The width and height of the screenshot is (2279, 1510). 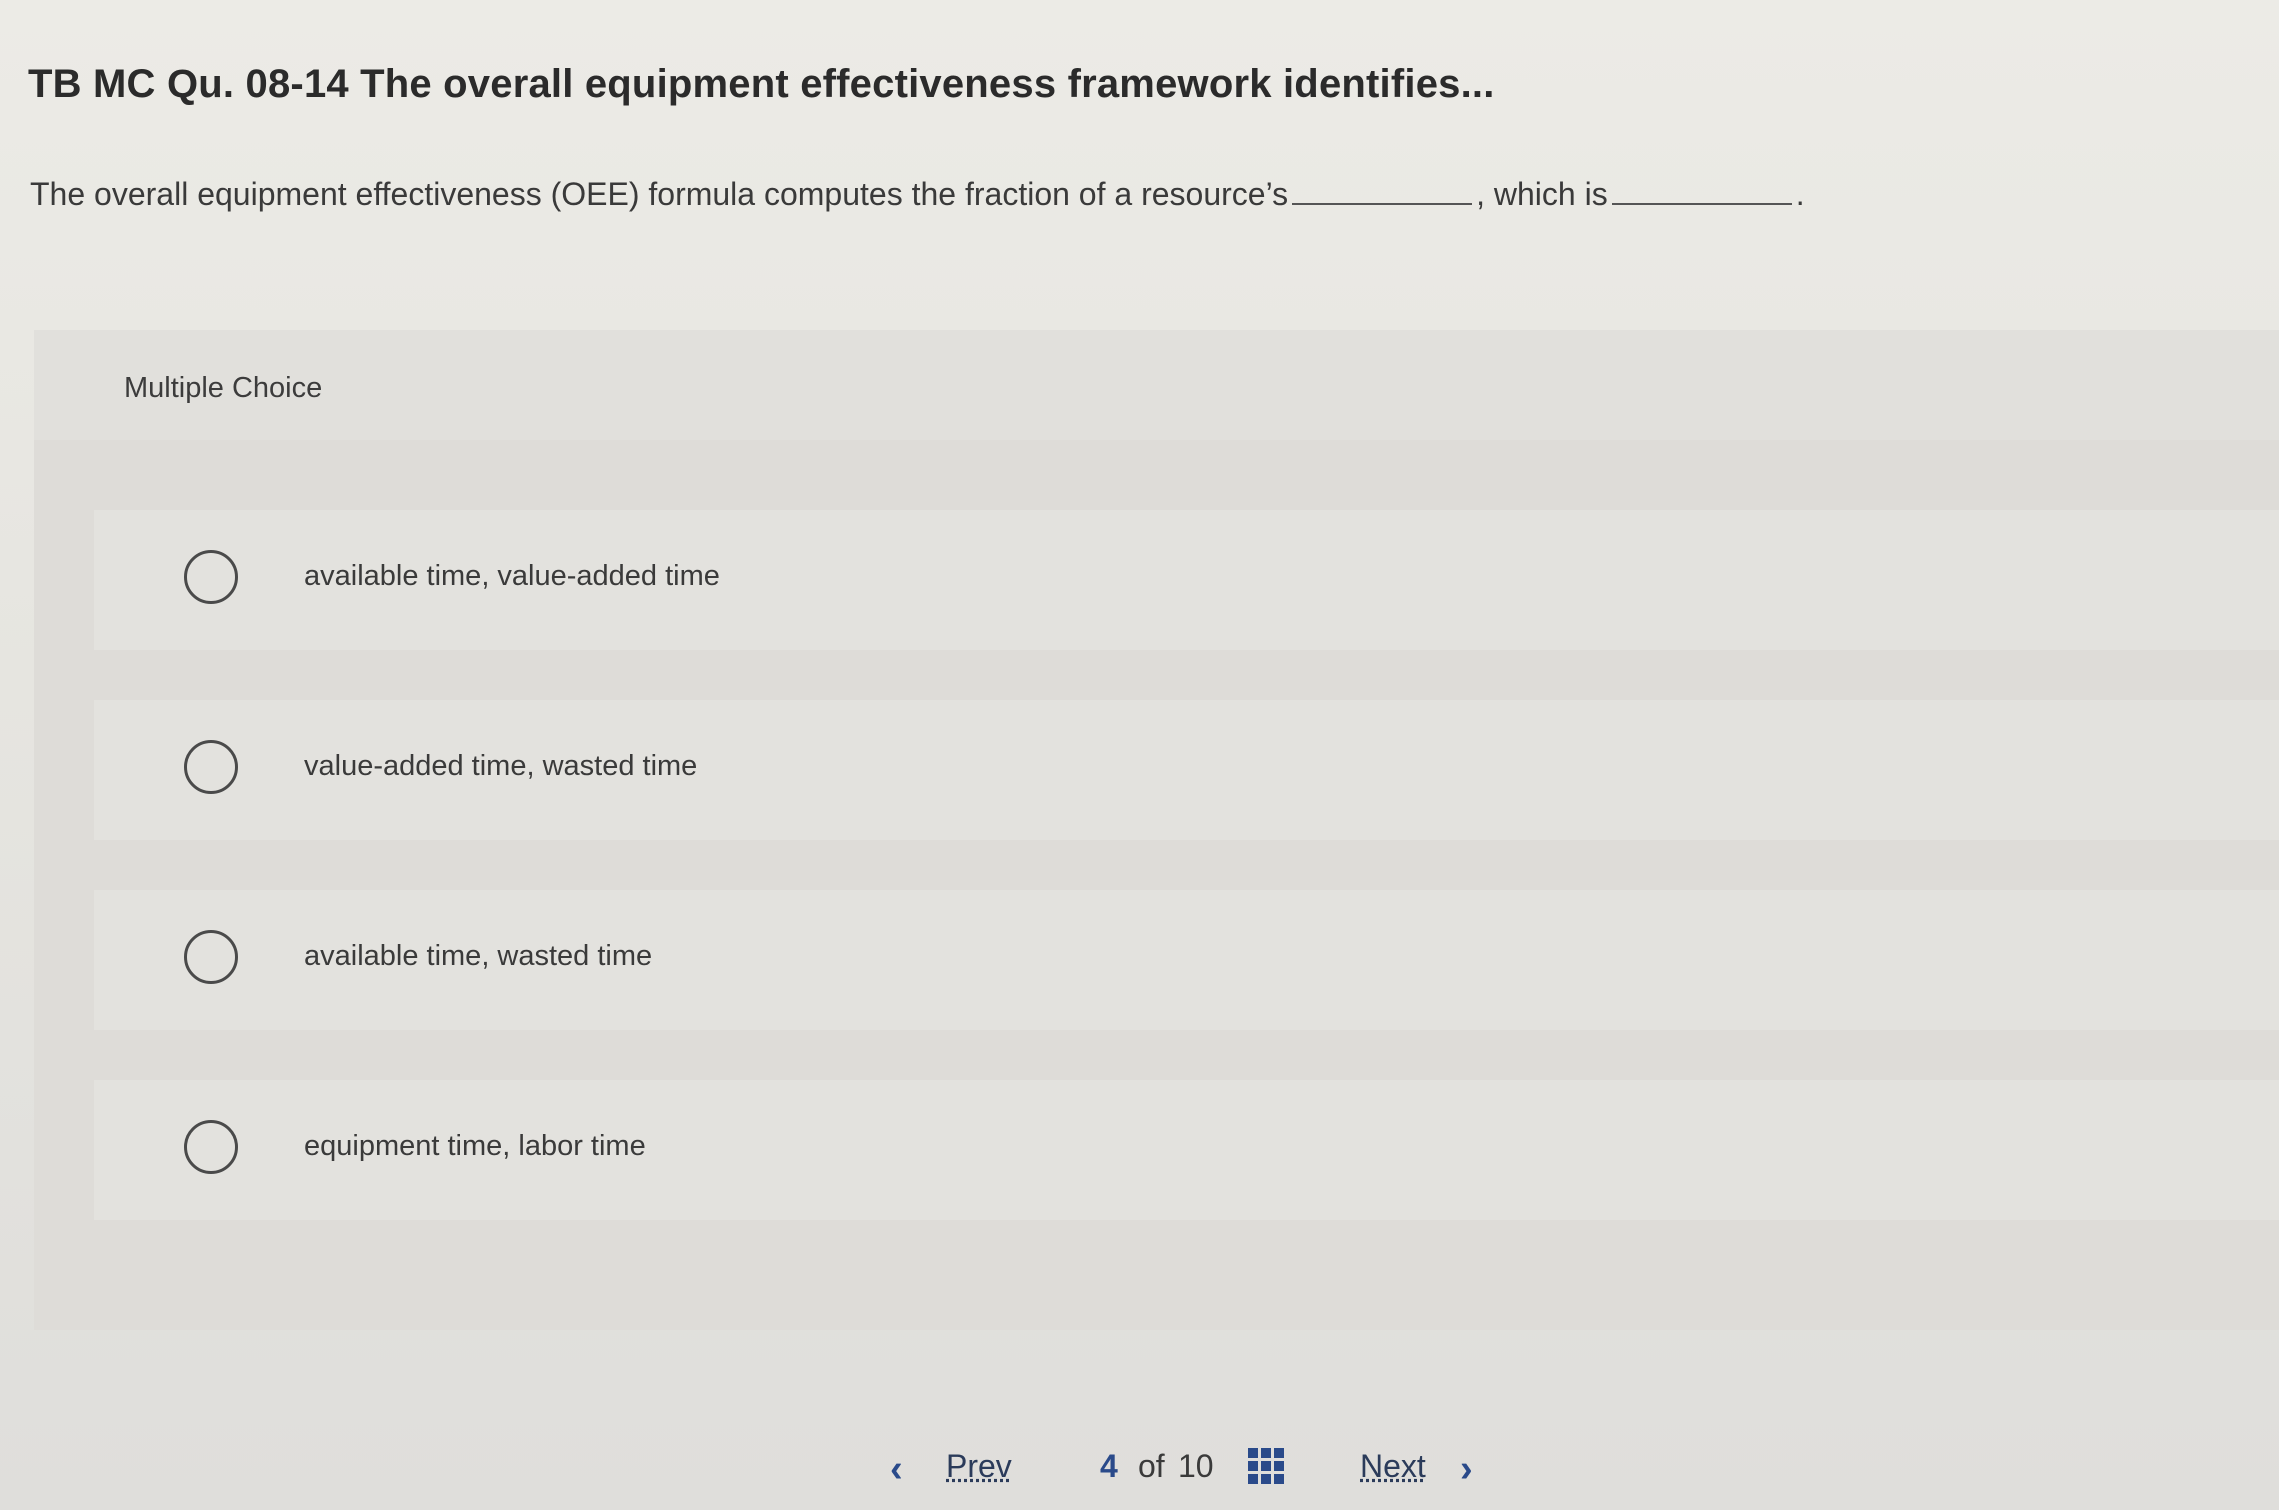 What do you see at coordinates (1186, 1150) in the screenshot?
I see `choice-option: equipment time, labor time` at bounding box center [1186, 1150].